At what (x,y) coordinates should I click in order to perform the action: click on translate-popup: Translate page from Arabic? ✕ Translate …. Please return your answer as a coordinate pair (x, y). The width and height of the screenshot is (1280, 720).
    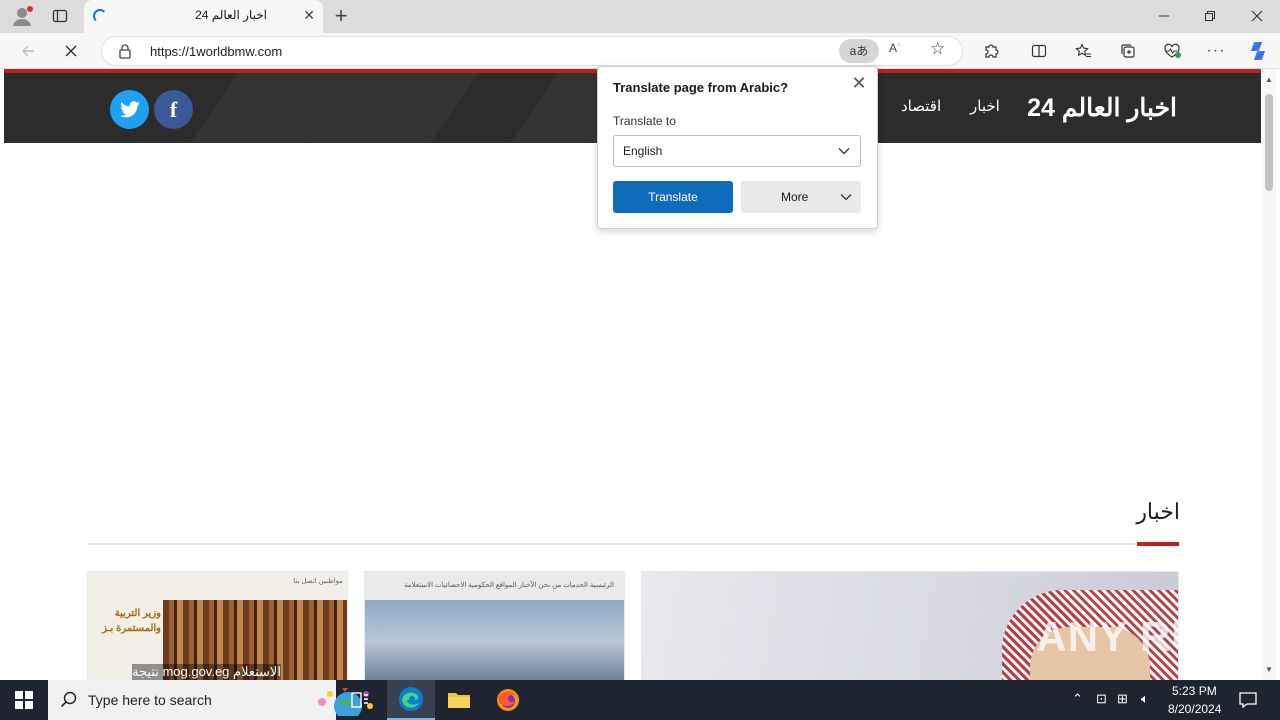
    Looking at the image, I should click on (737, 147).